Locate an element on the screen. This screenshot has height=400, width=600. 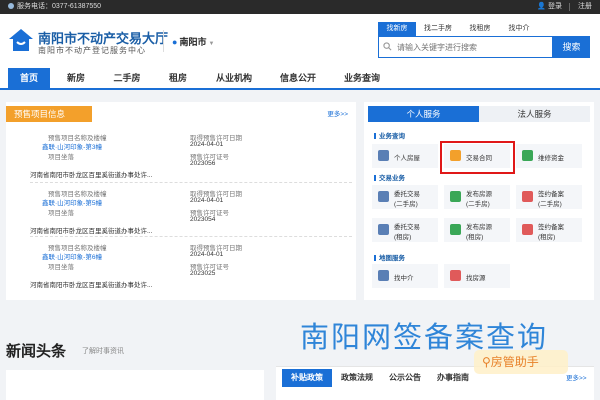
search-icon is located at coordinates (387, 46).